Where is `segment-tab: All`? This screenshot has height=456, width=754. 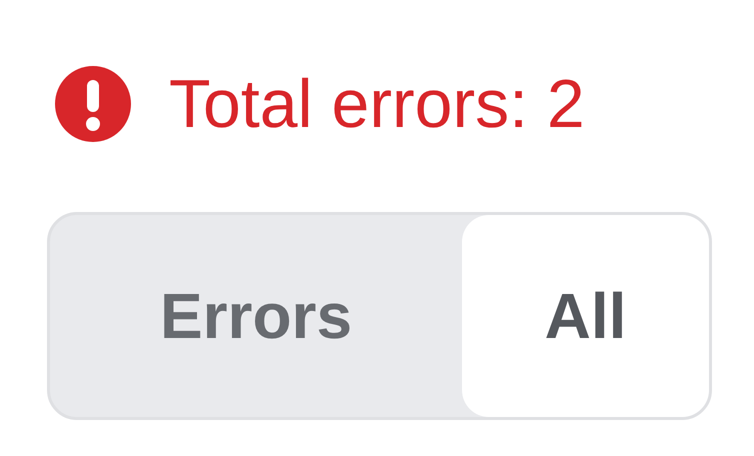
segment-tab: All is located at coordinates (585, 316).